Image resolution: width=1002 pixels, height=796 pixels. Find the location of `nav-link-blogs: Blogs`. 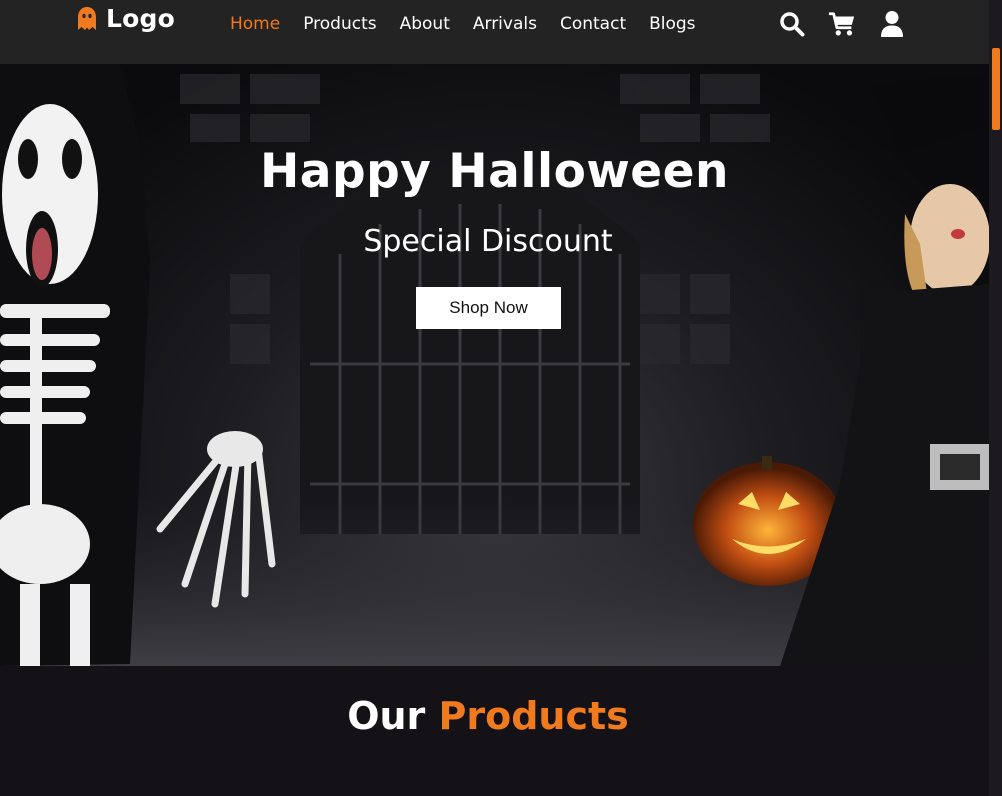

nav-link-blogs: Blogs is located at coordinates (672, 24).